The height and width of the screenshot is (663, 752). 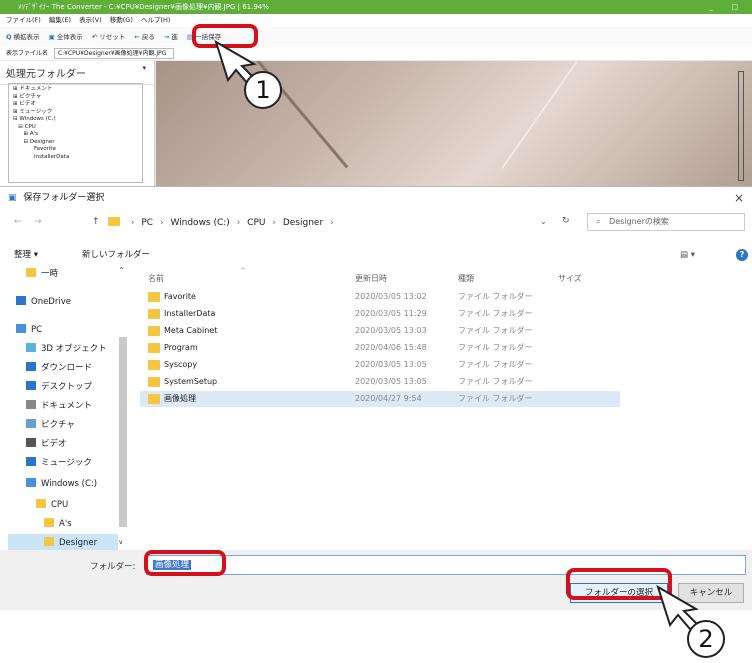 What do you see at coordinates (388, 398) in the screenshot?
I see `file-date: 2020/04/27 9:54` at bounding box center [388, 398].